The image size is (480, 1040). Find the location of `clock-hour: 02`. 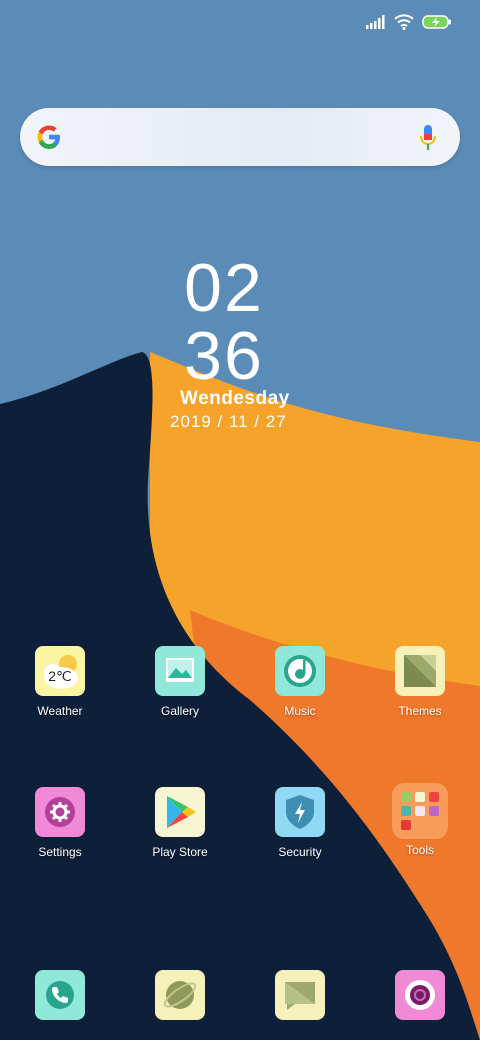

clock-hour: 02 is located at coordinates (232, 288).